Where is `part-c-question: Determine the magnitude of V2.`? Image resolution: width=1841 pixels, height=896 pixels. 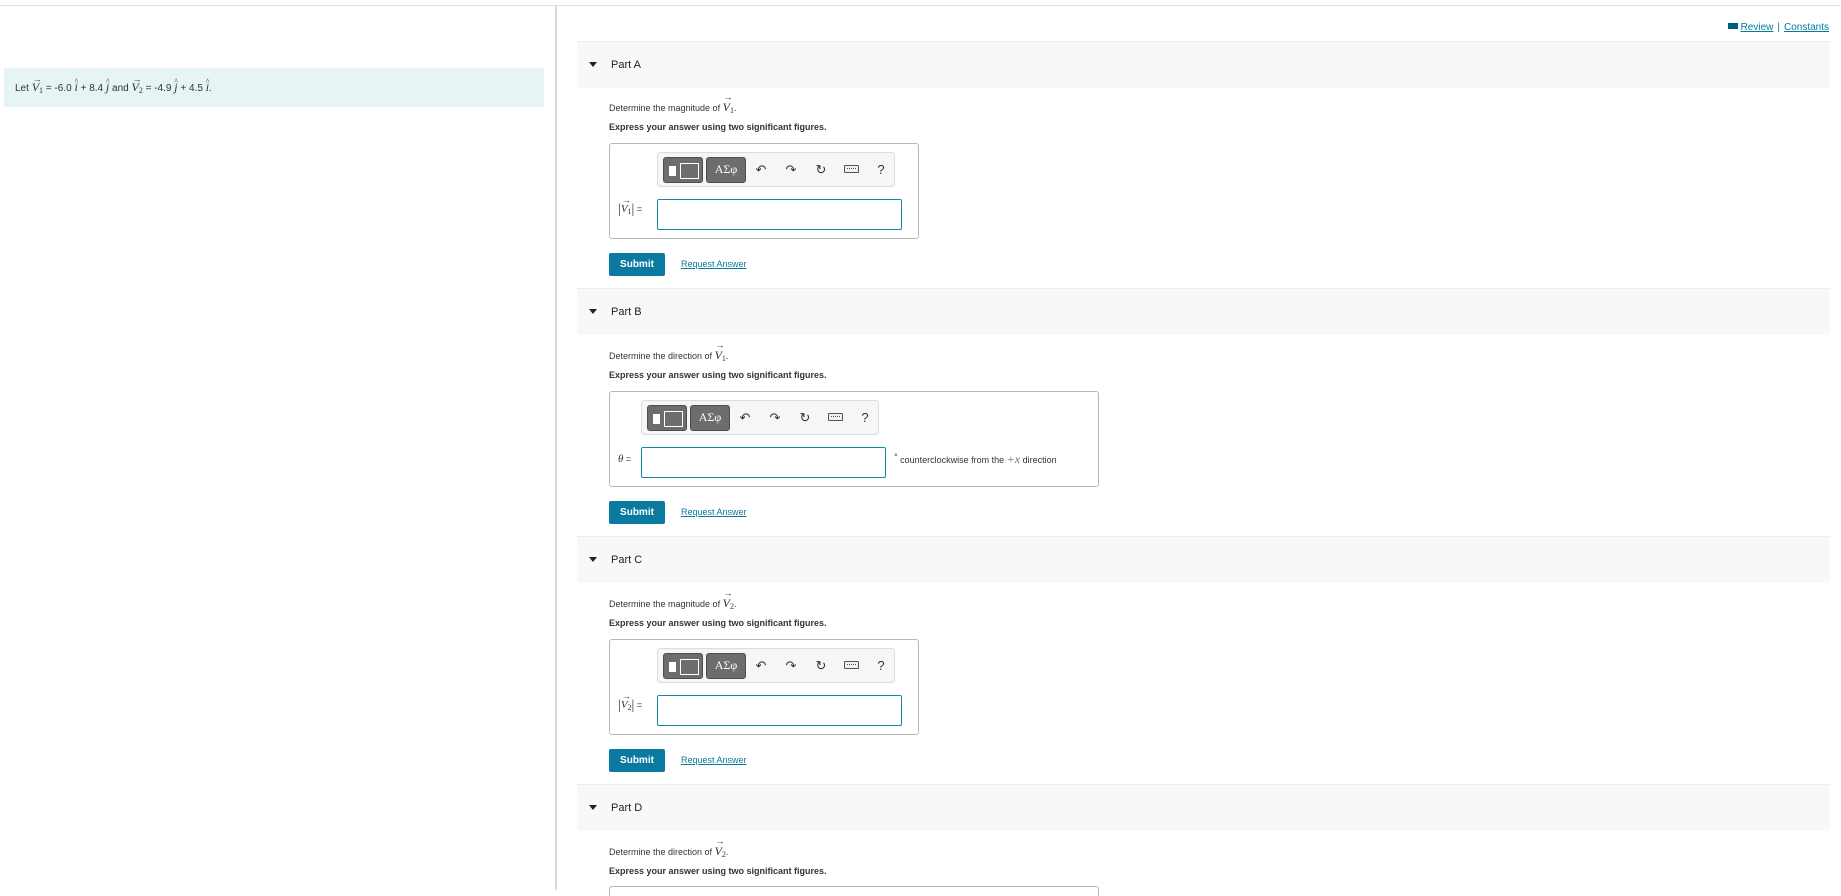
part-c-question: Determine the magnitude of V2. is located at coordinates (672, 599).